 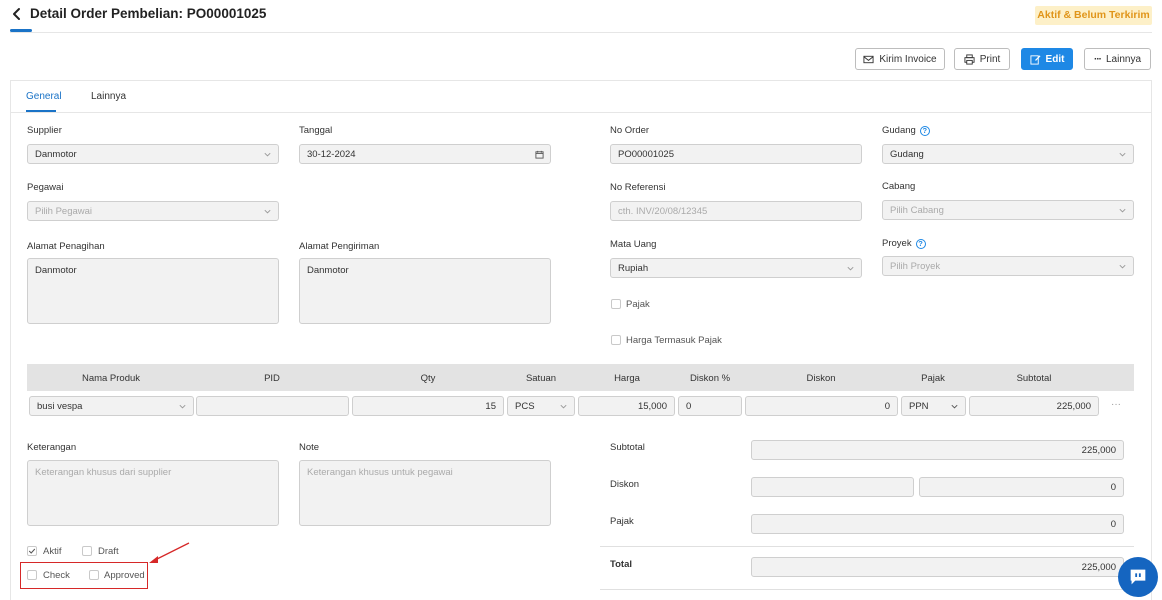 I want to click on alamat-penagihan-label: Alamat Penagihan, so click(x=66, y=246).